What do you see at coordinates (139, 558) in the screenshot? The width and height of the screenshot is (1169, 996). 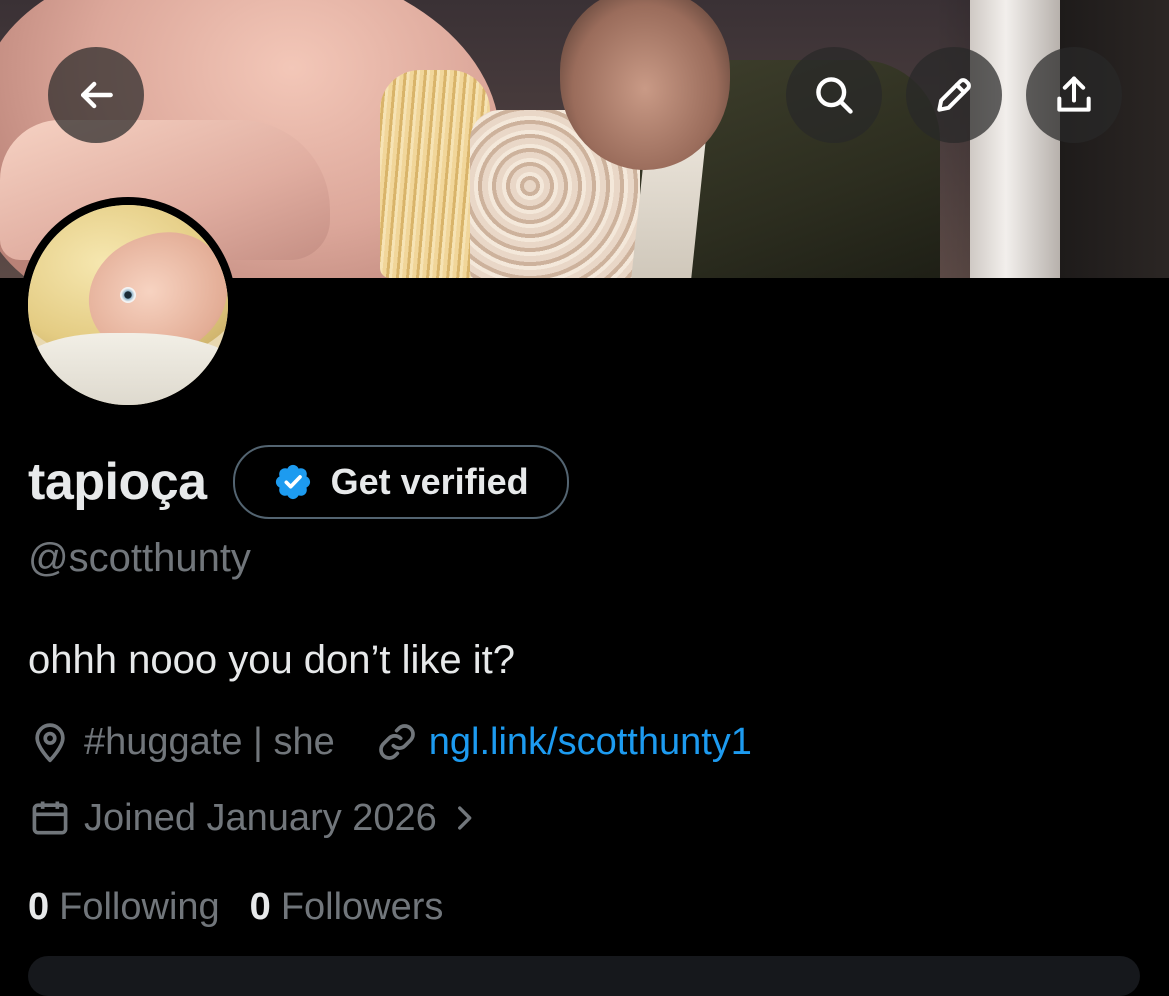 I see `user-handle: @scotthunty` at bounding box center [139, 558].